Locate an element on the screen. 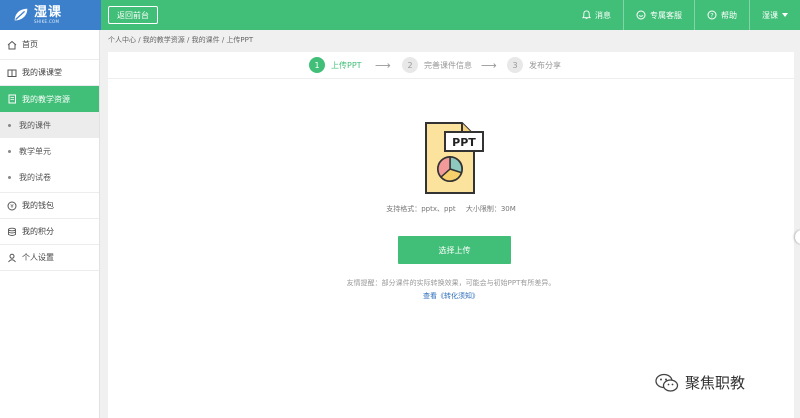  side-scroll-handle is located at coordinates (797, 237).